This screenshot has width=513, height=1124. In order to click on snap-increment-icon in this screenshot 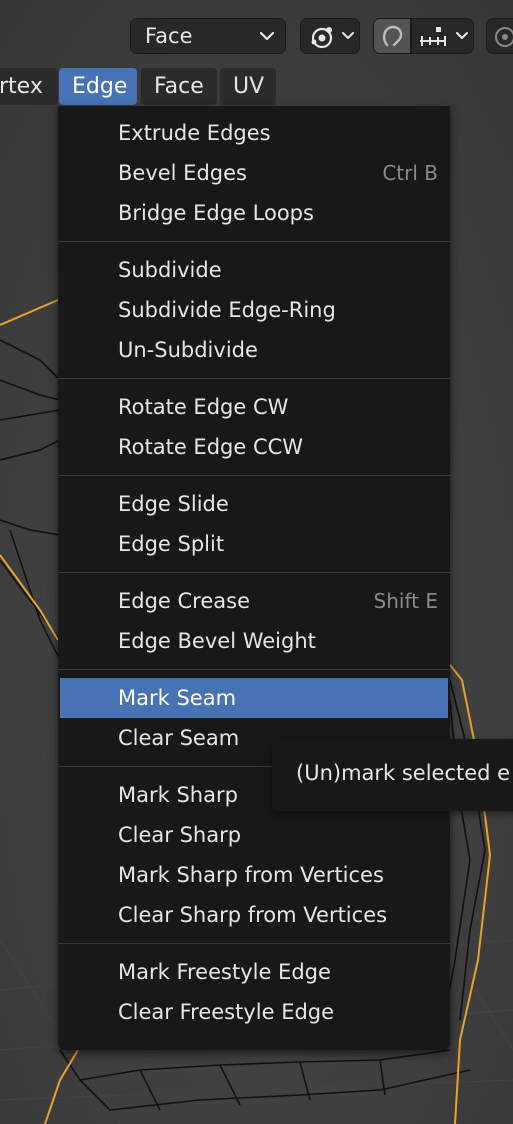, I will do `click(433, 36)`.